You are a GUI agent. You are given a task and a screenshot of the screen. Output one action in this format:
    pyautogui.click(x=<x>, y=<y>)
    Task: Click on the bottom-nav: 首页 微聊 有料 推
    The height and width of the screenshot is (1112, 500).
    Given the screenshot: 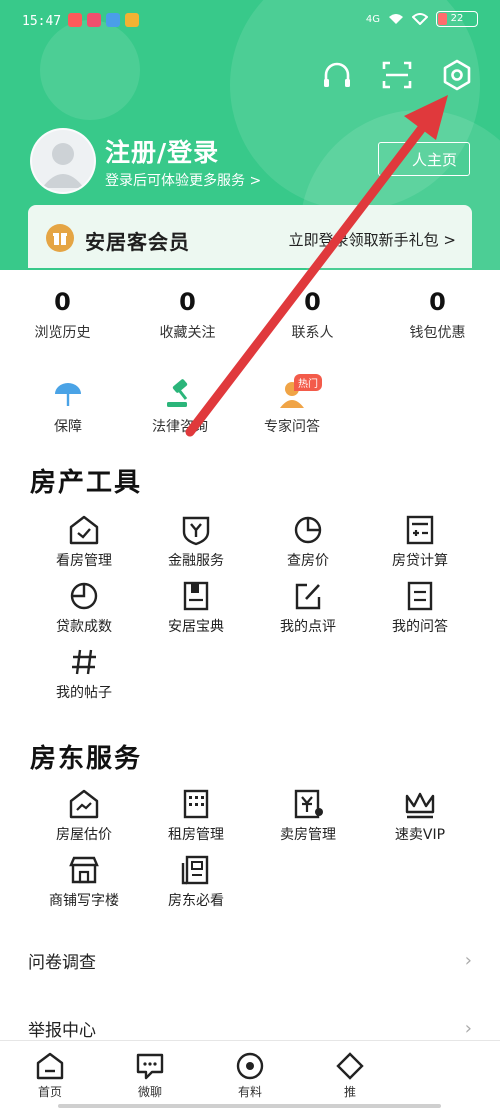 What is the action you would take?
    pyautogui.click(x=250, y=1076)
    